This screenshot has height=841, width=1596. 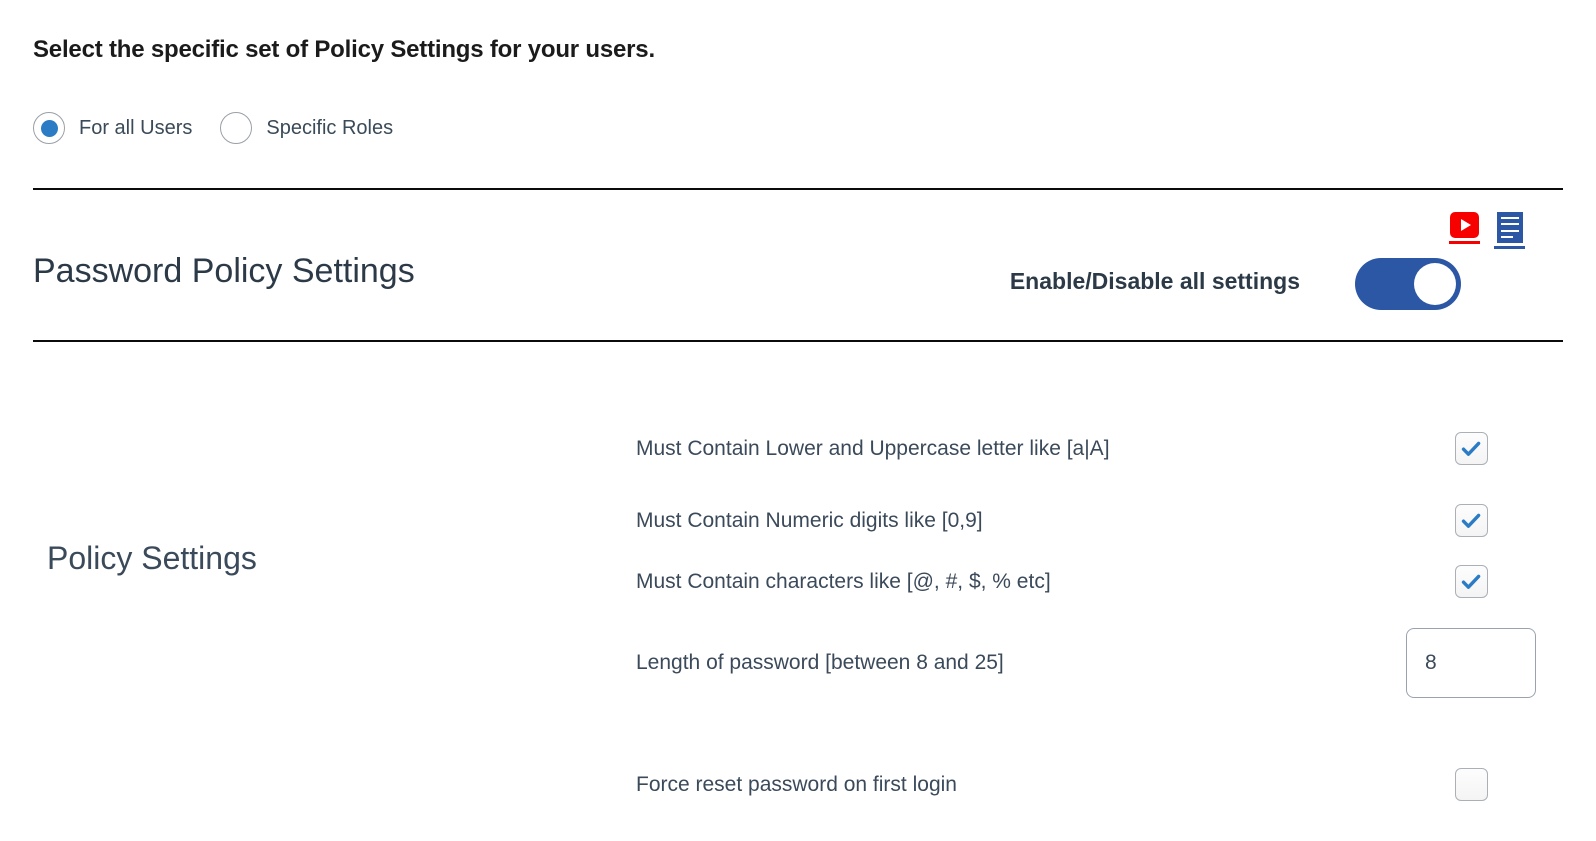 I want to click on toggle-knob, so click(x=1435, y=284).